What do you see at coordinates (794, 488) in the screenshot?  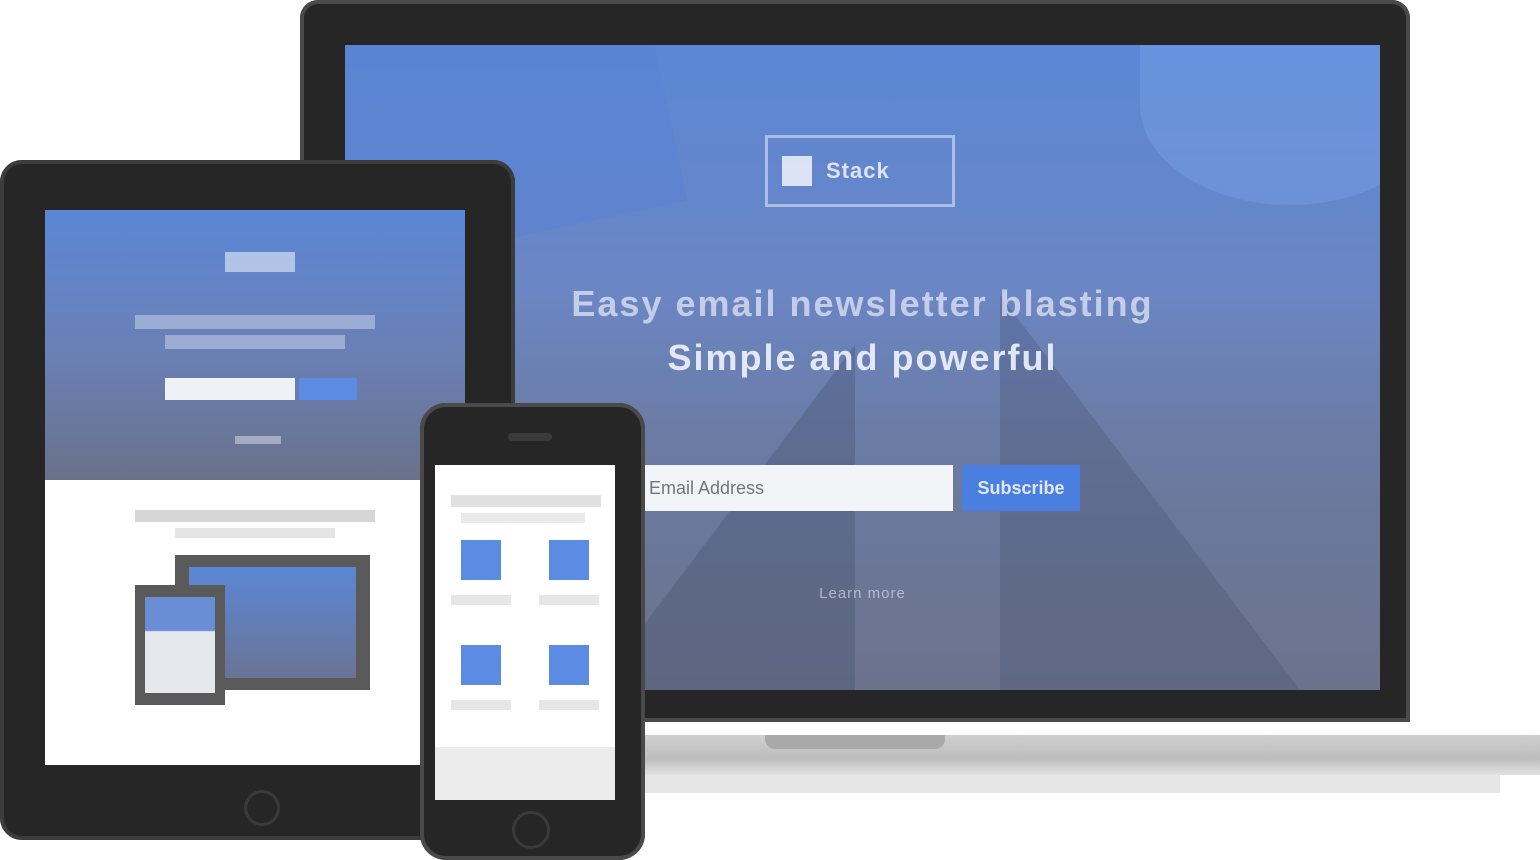 I see `email-input` at bounding box center [794, 488].